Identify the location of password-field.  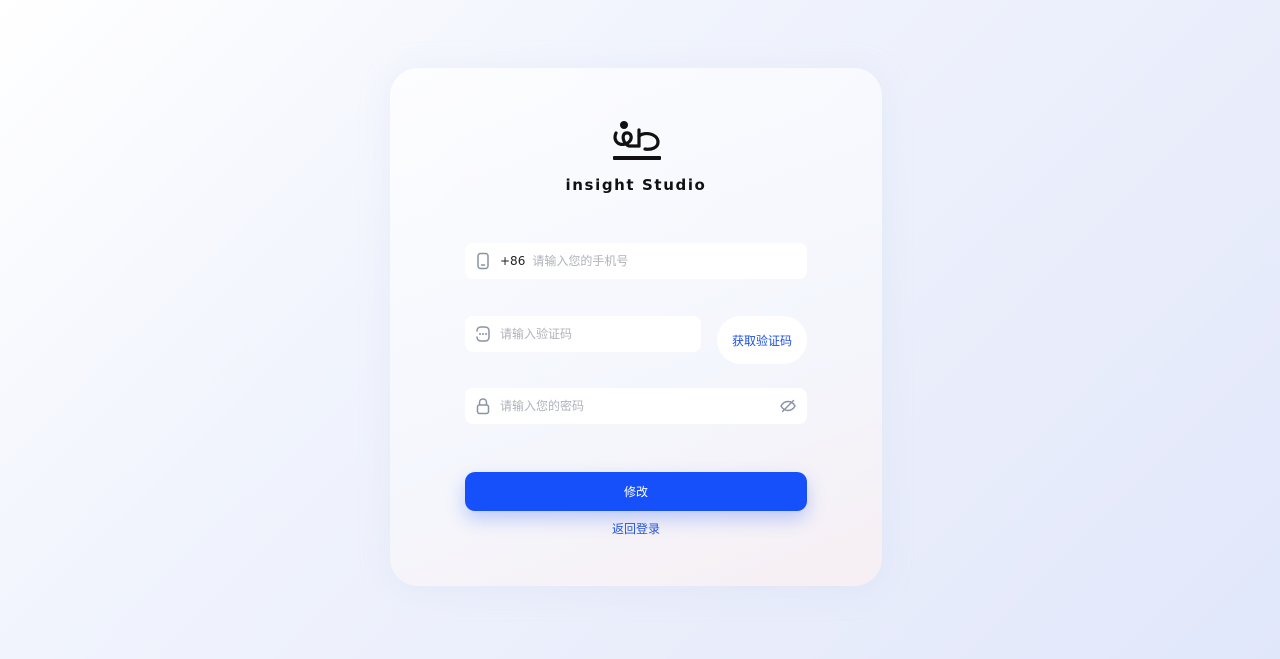
(636, 406).